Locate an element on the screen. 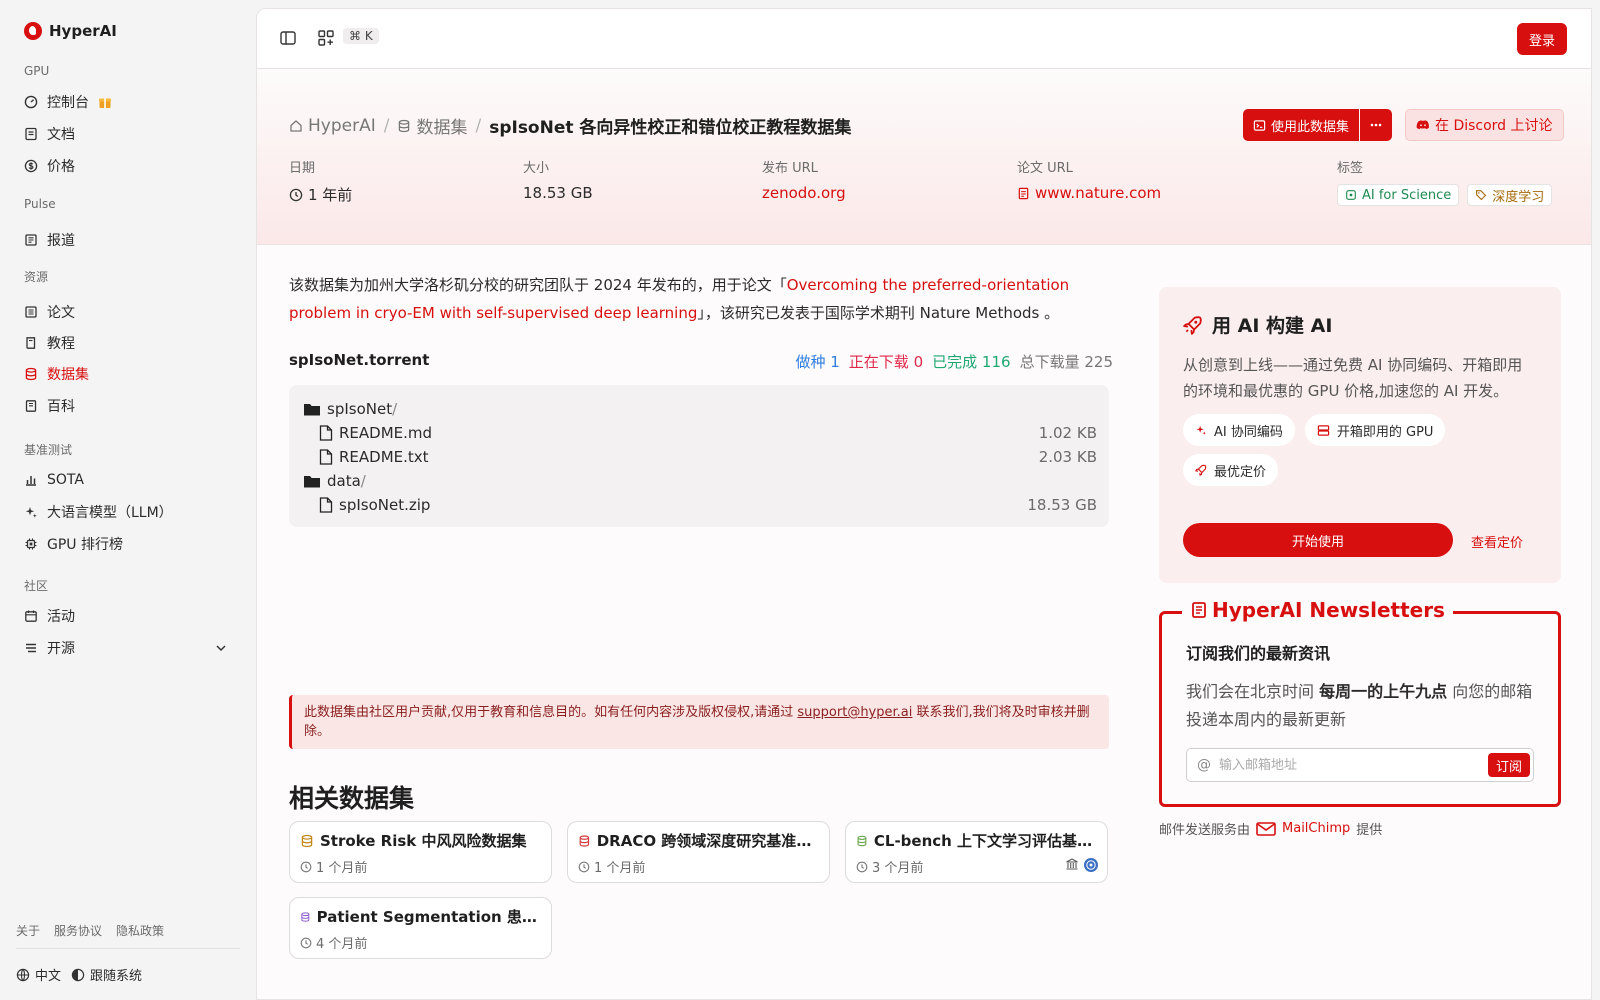  email-input is located at coordinates (1349, 765).